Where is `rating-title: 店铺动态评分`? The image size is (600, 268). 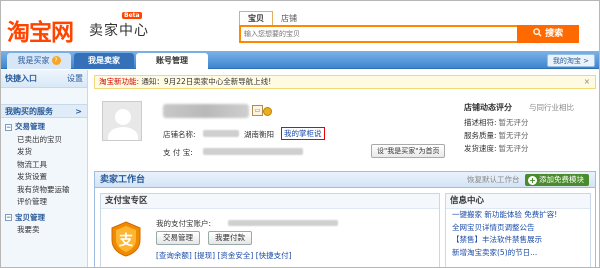 rating-title: 店铺动态评分 is located at coordinates (488, 107).